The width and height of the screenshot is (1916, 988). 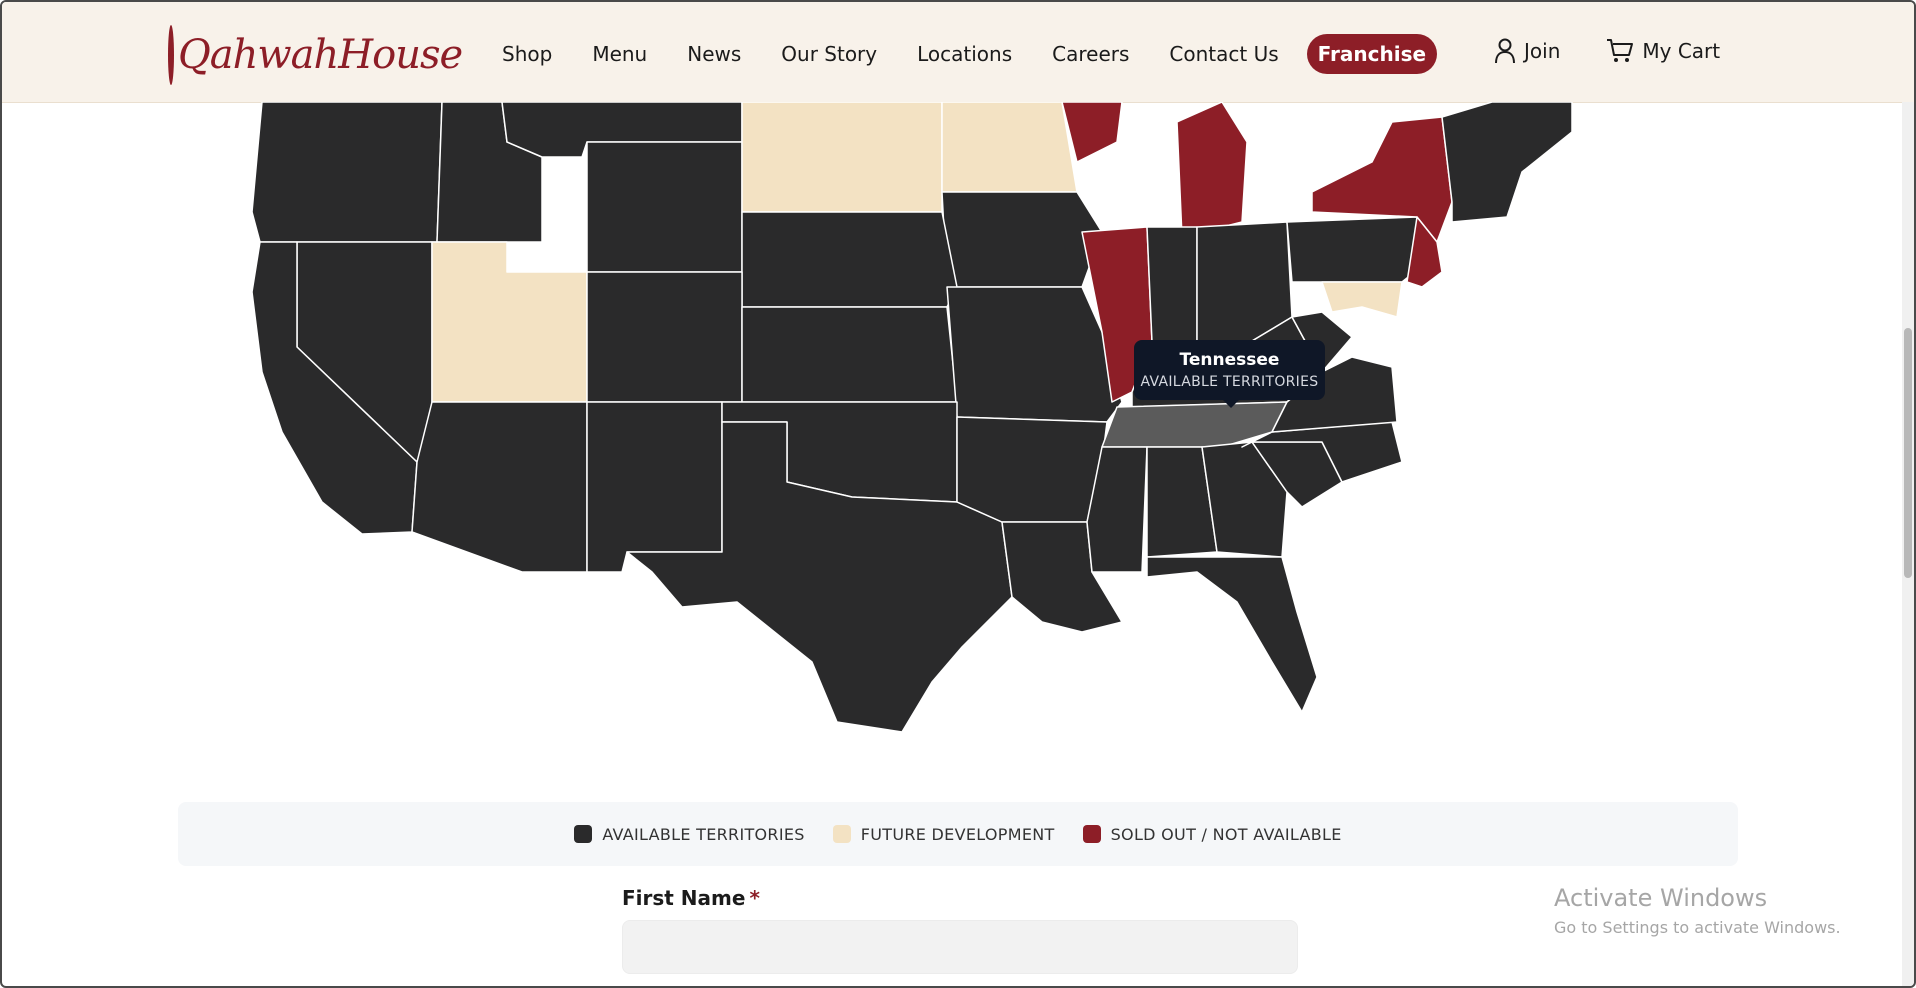 I want to click on state-missouri, so click(x=1034, y=354).